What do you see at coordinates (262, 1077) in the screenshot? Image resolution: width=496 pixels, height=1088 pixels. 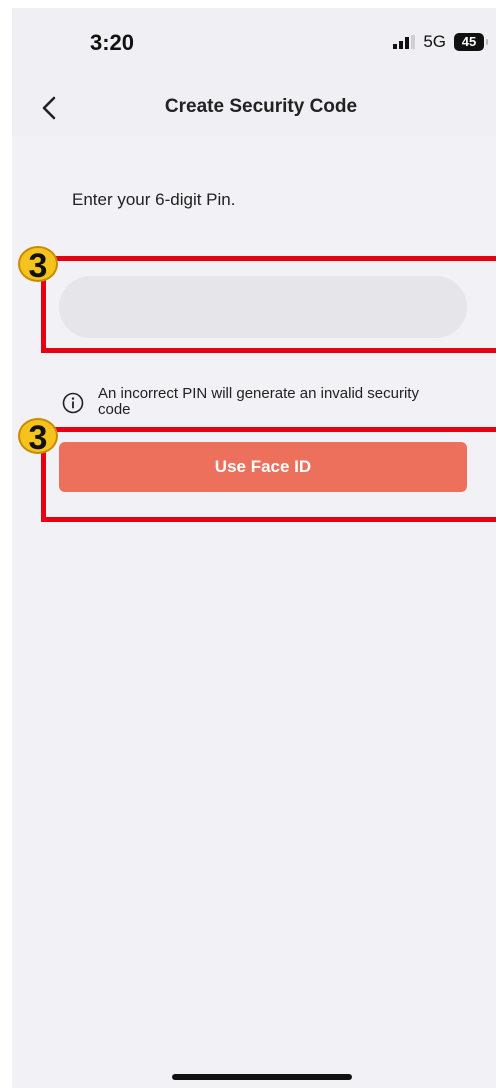 I see `home-indicator` at bounding box center [262, 1077].